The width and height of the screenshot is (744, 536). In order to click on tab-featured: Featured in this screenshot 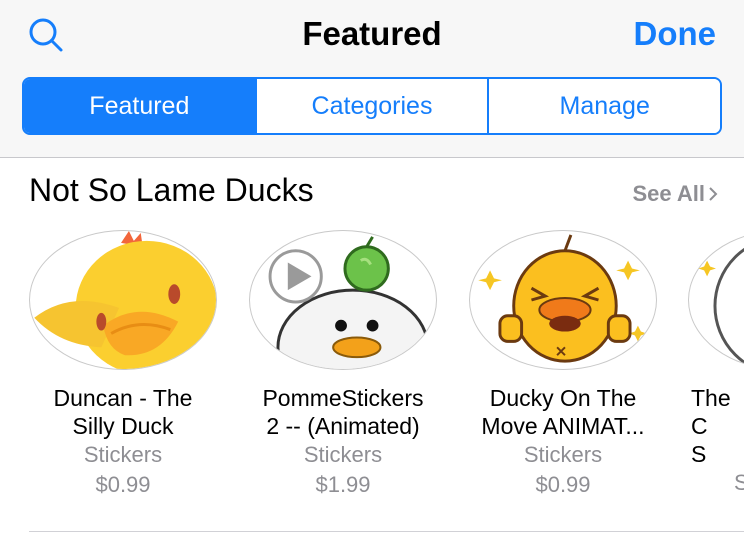, I will do `click(139, 106)`.